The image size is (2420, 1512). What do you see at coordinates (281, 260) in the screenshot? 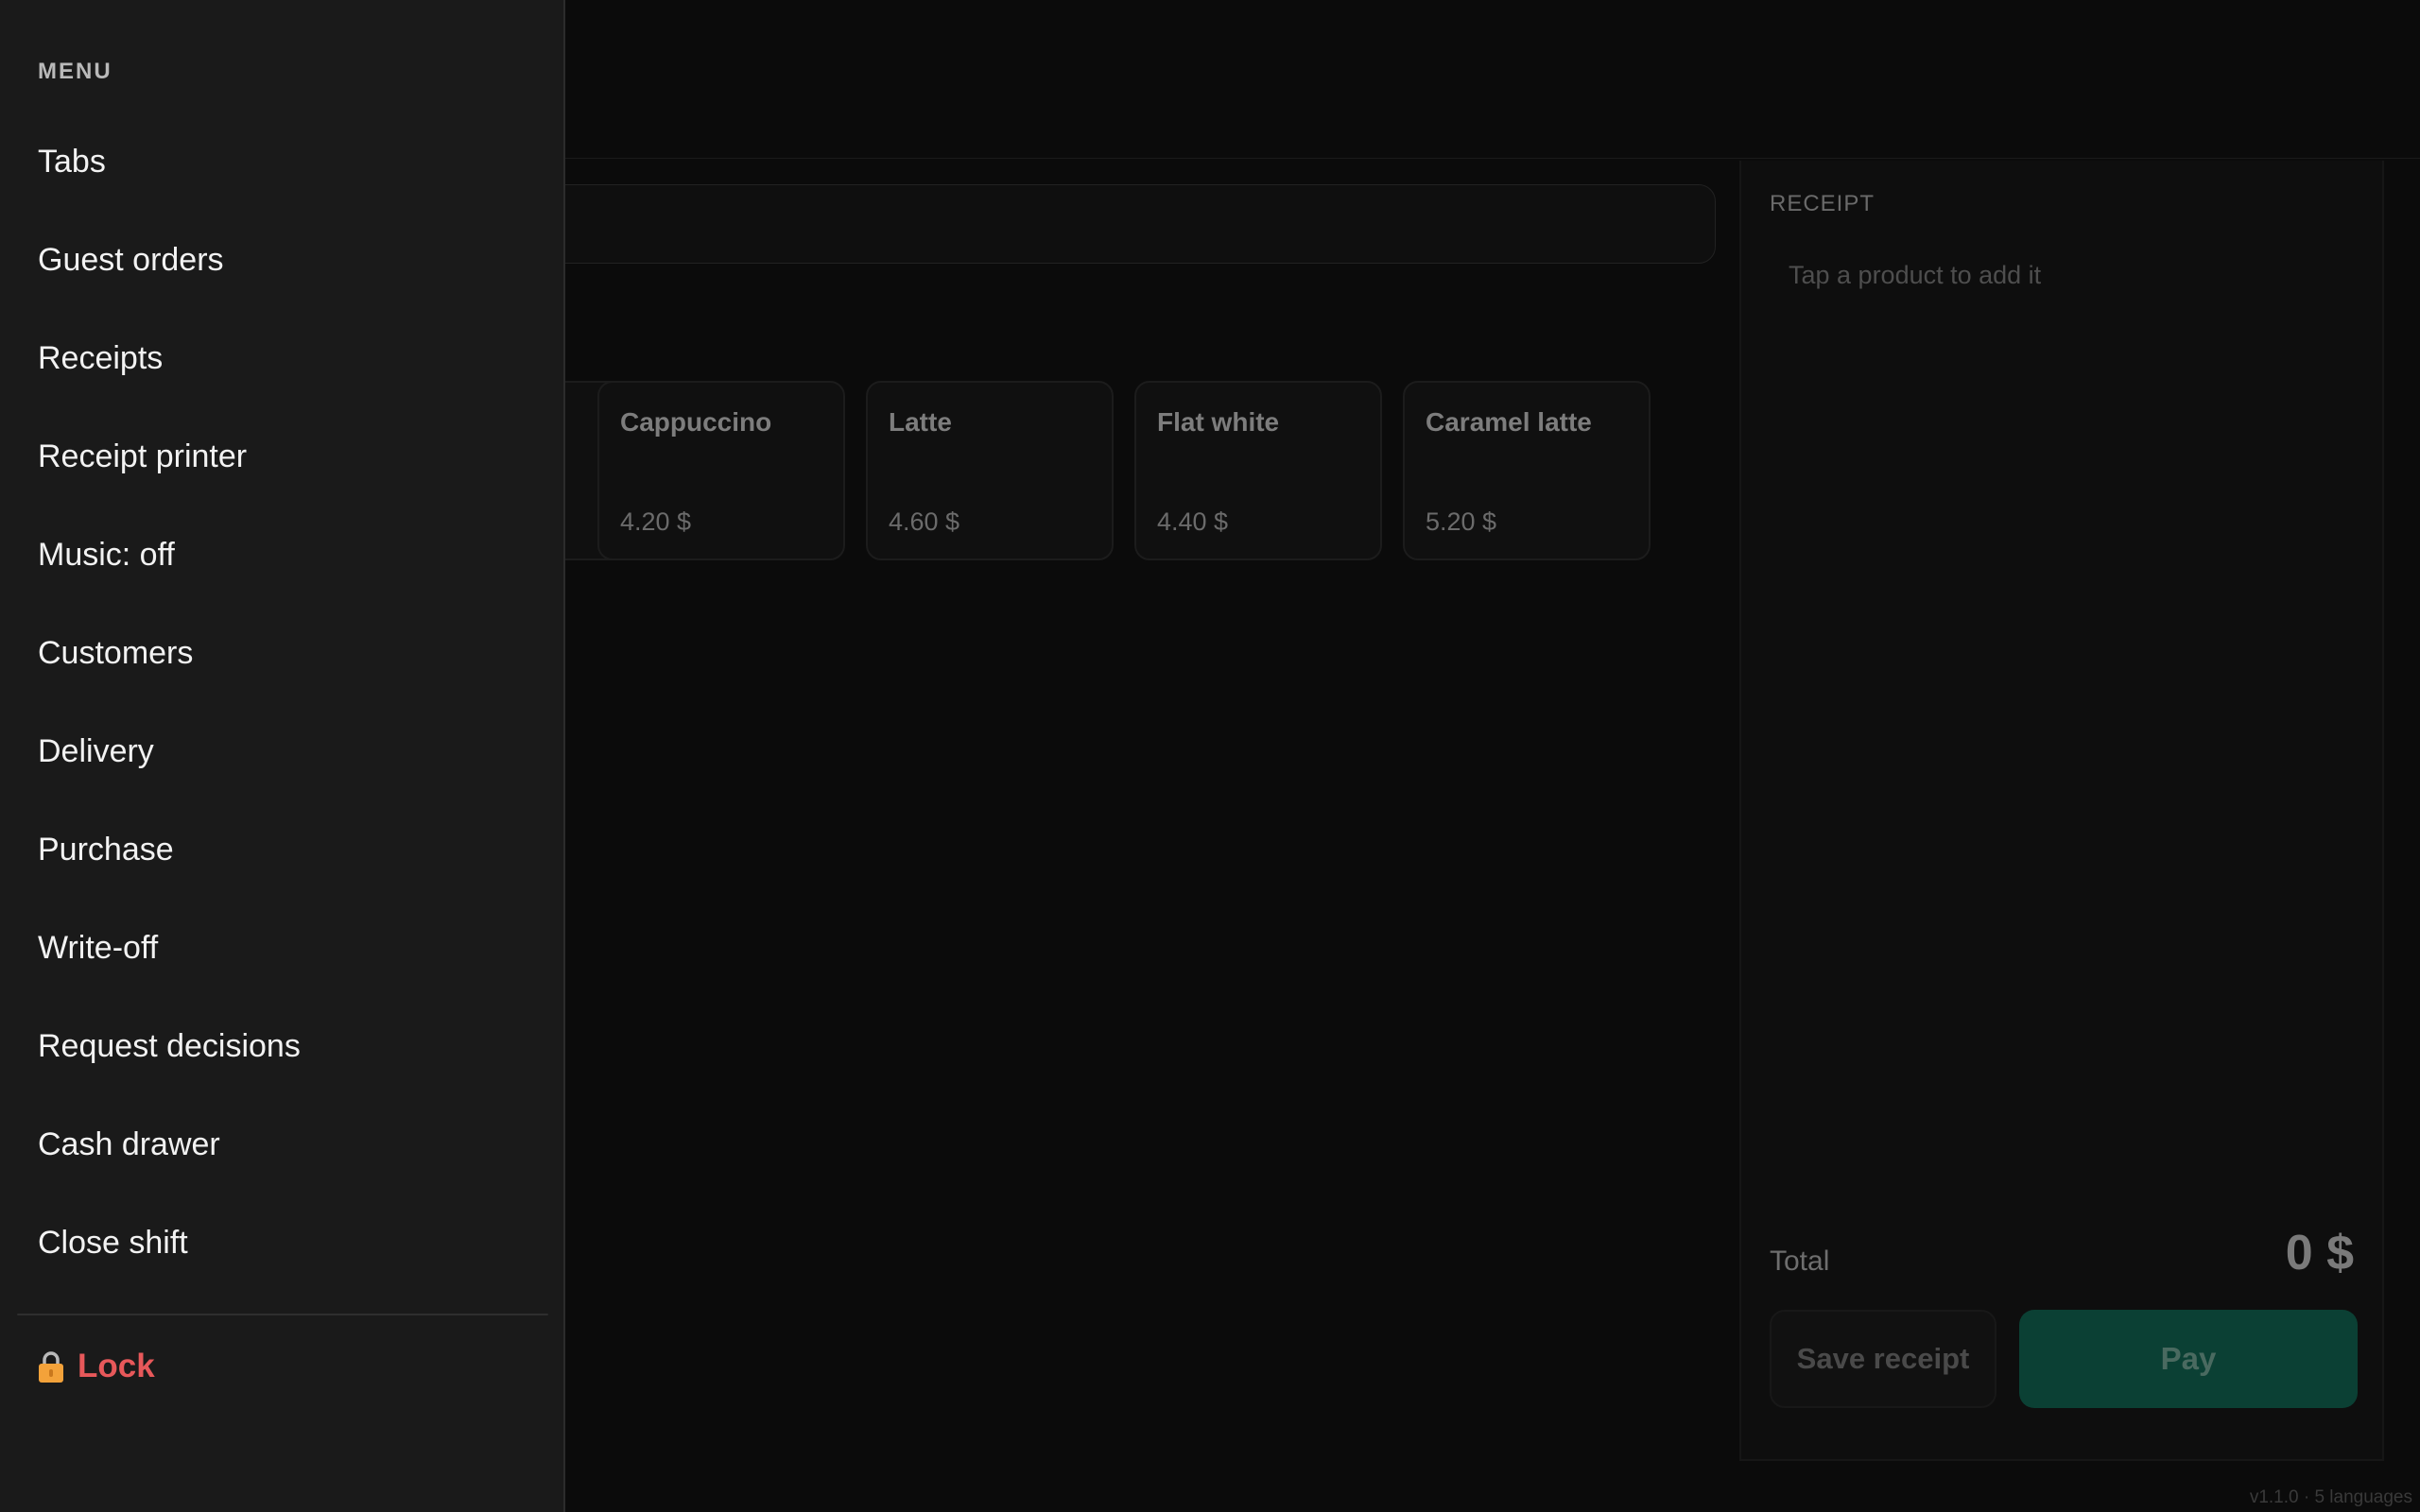
I see `menu-item-guest-orders: Guest orders` at bounding box center [281, 260].